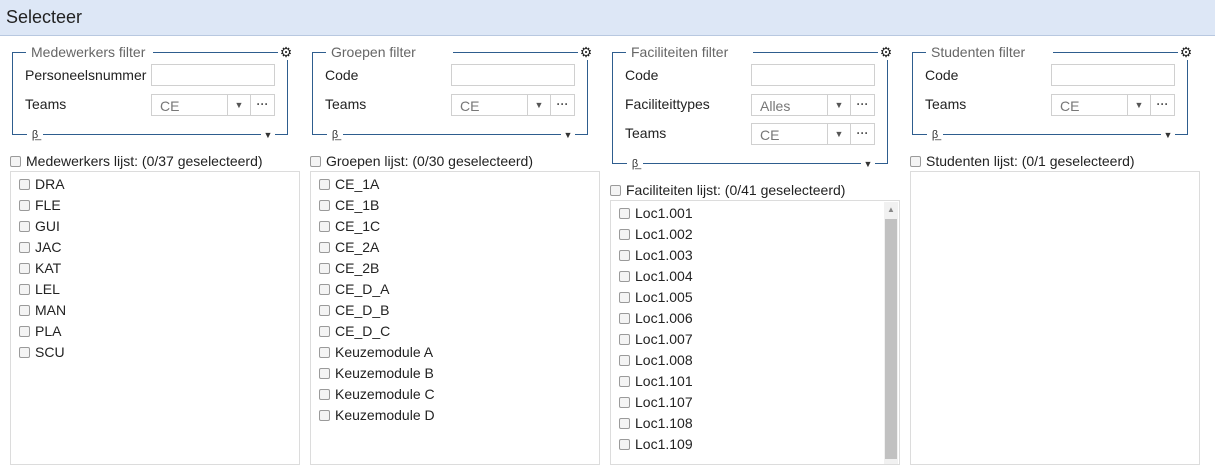 The image size is (1215, 465). I want to click on list-item: CE_D_C, so click(354, 331).